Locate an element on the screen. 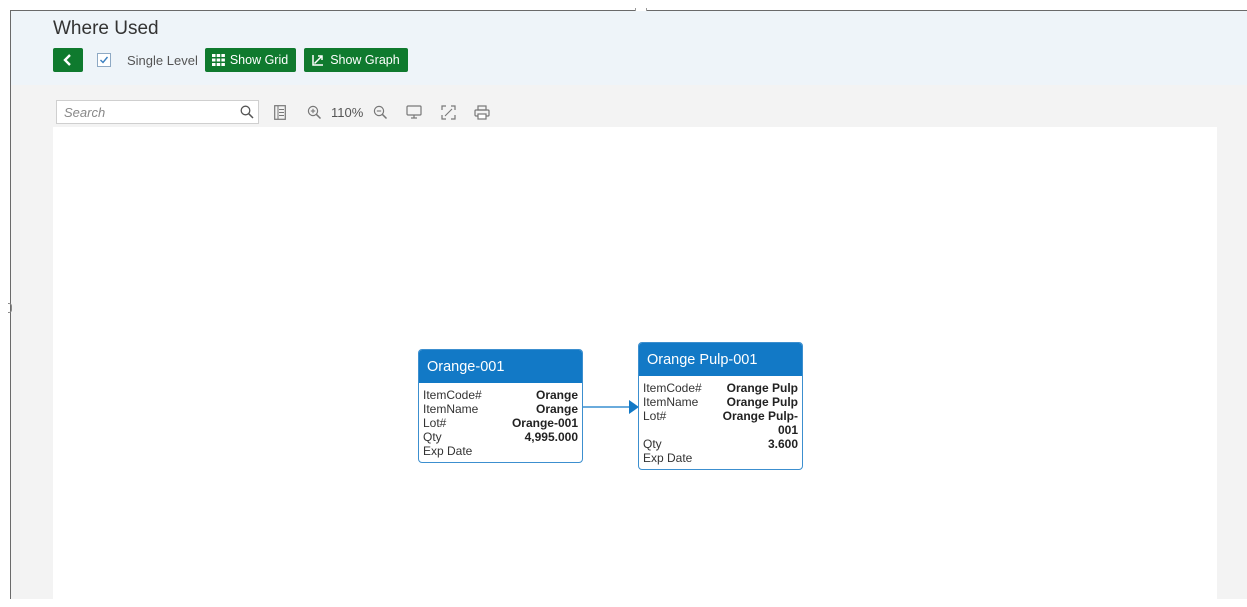  fullscreen-icon is located at coordinates (448, 112).